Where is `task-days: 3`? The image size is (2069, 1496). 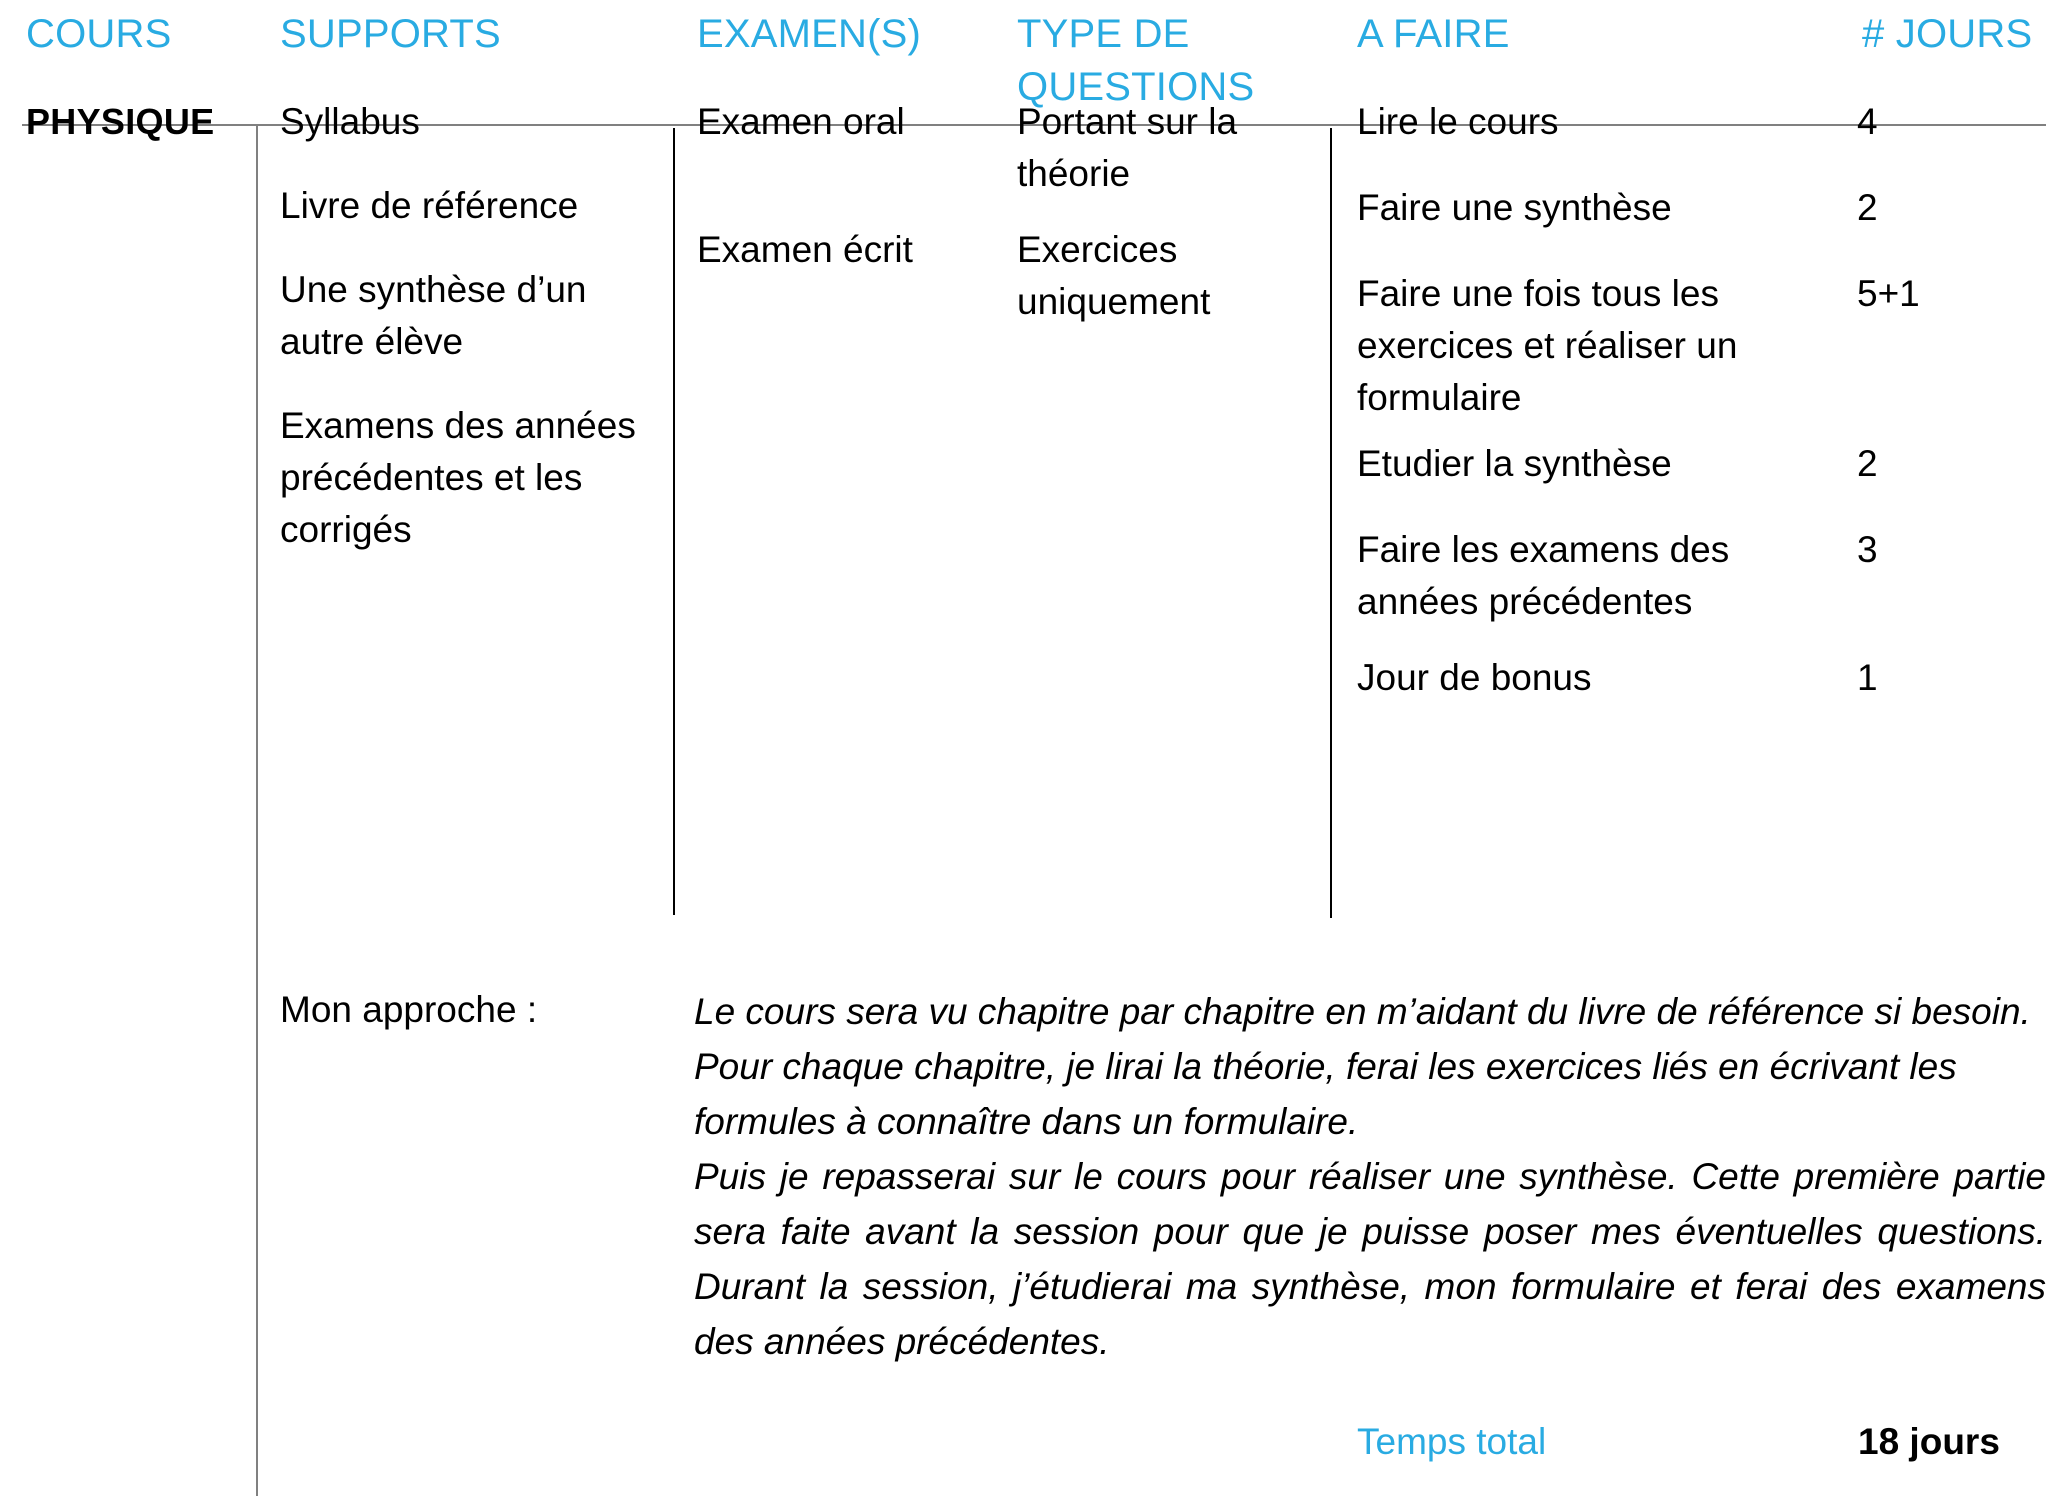
task-days: 3 is located at coordinates (1867, 549).